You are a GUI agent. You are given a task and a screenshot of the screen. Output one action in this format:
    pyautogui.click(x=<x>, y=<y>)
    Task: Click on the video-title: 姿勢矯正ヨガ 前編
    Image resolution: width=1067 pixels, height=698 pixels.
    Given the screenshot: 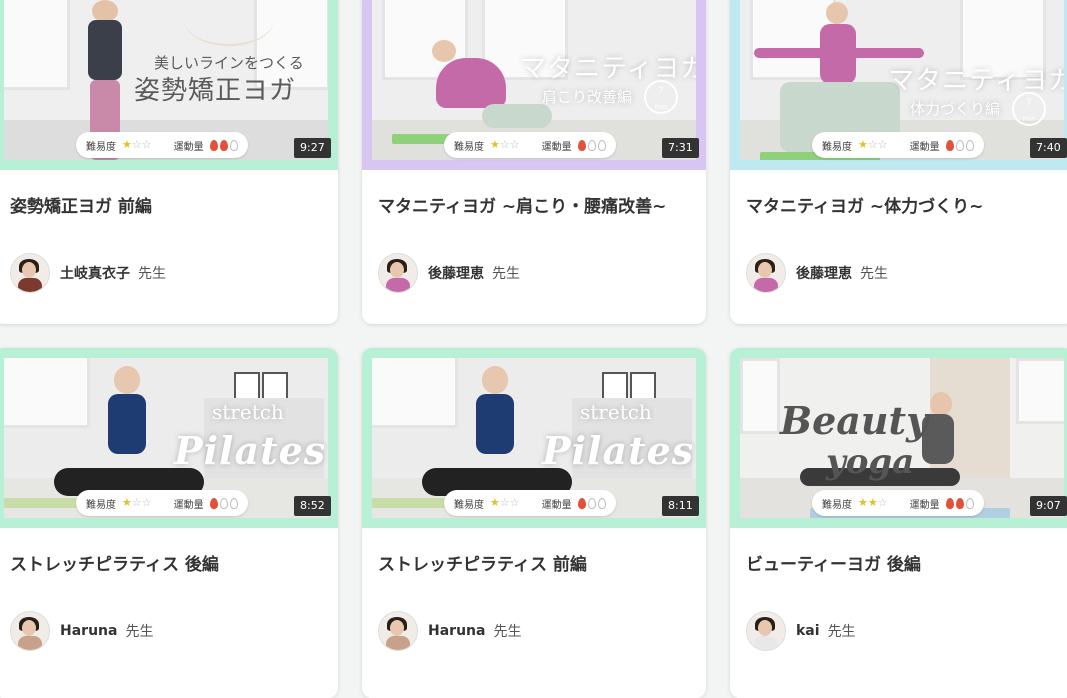 What is the action you would take?
    pyautogui.click(x=170, y=204)
    